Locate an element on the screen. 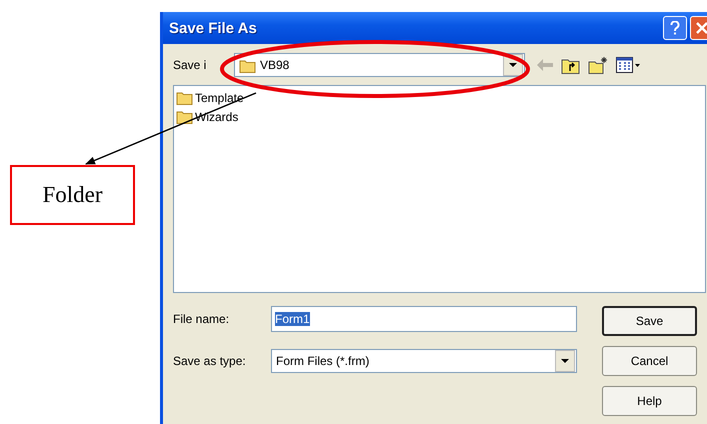 The image size is (707, 424). folder-name: VB98 is located at coordinates (275, 65).